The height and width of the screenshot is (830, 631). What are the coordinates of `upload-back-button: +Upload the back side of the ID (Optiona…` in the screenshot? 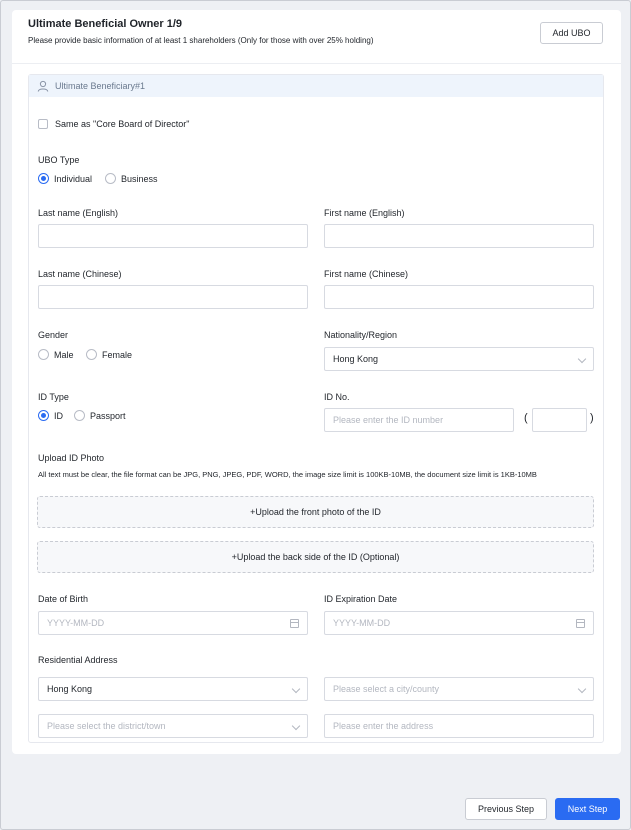 It's located at (315, 557).